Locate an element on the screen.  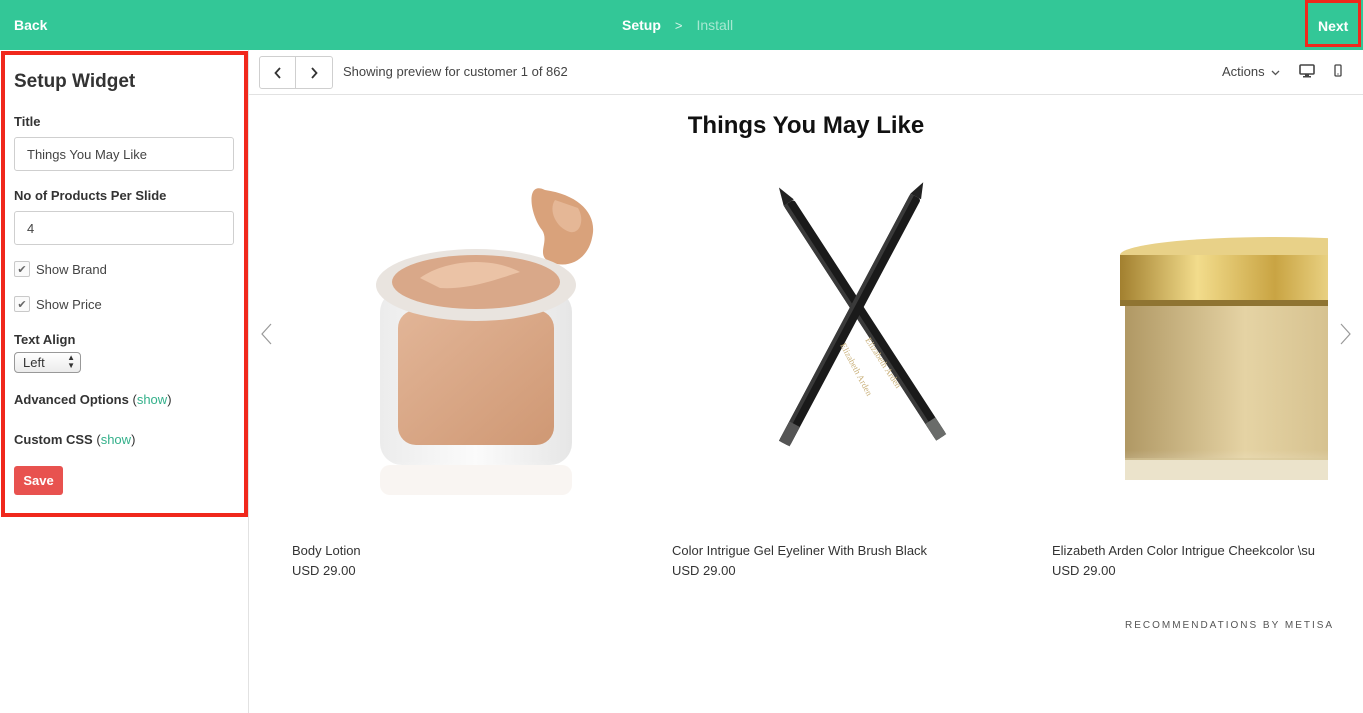
top-bar: Back Setup > Install Next is located at coordinates (681, 25).